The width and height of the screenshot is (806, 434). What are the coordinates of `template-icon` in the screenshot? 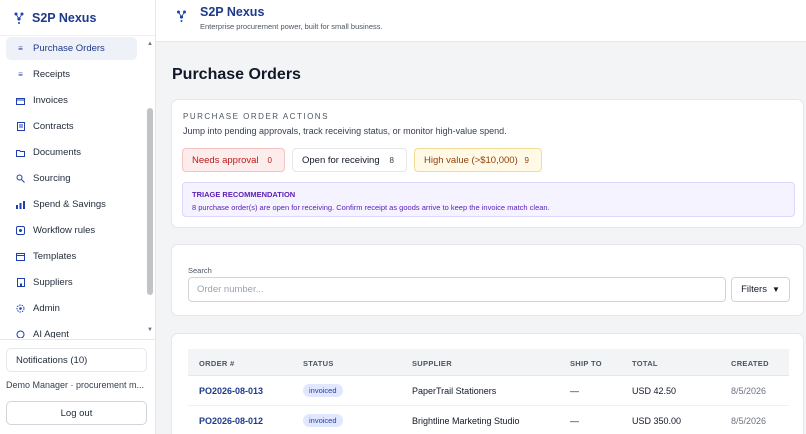 It's located at (20, 256).